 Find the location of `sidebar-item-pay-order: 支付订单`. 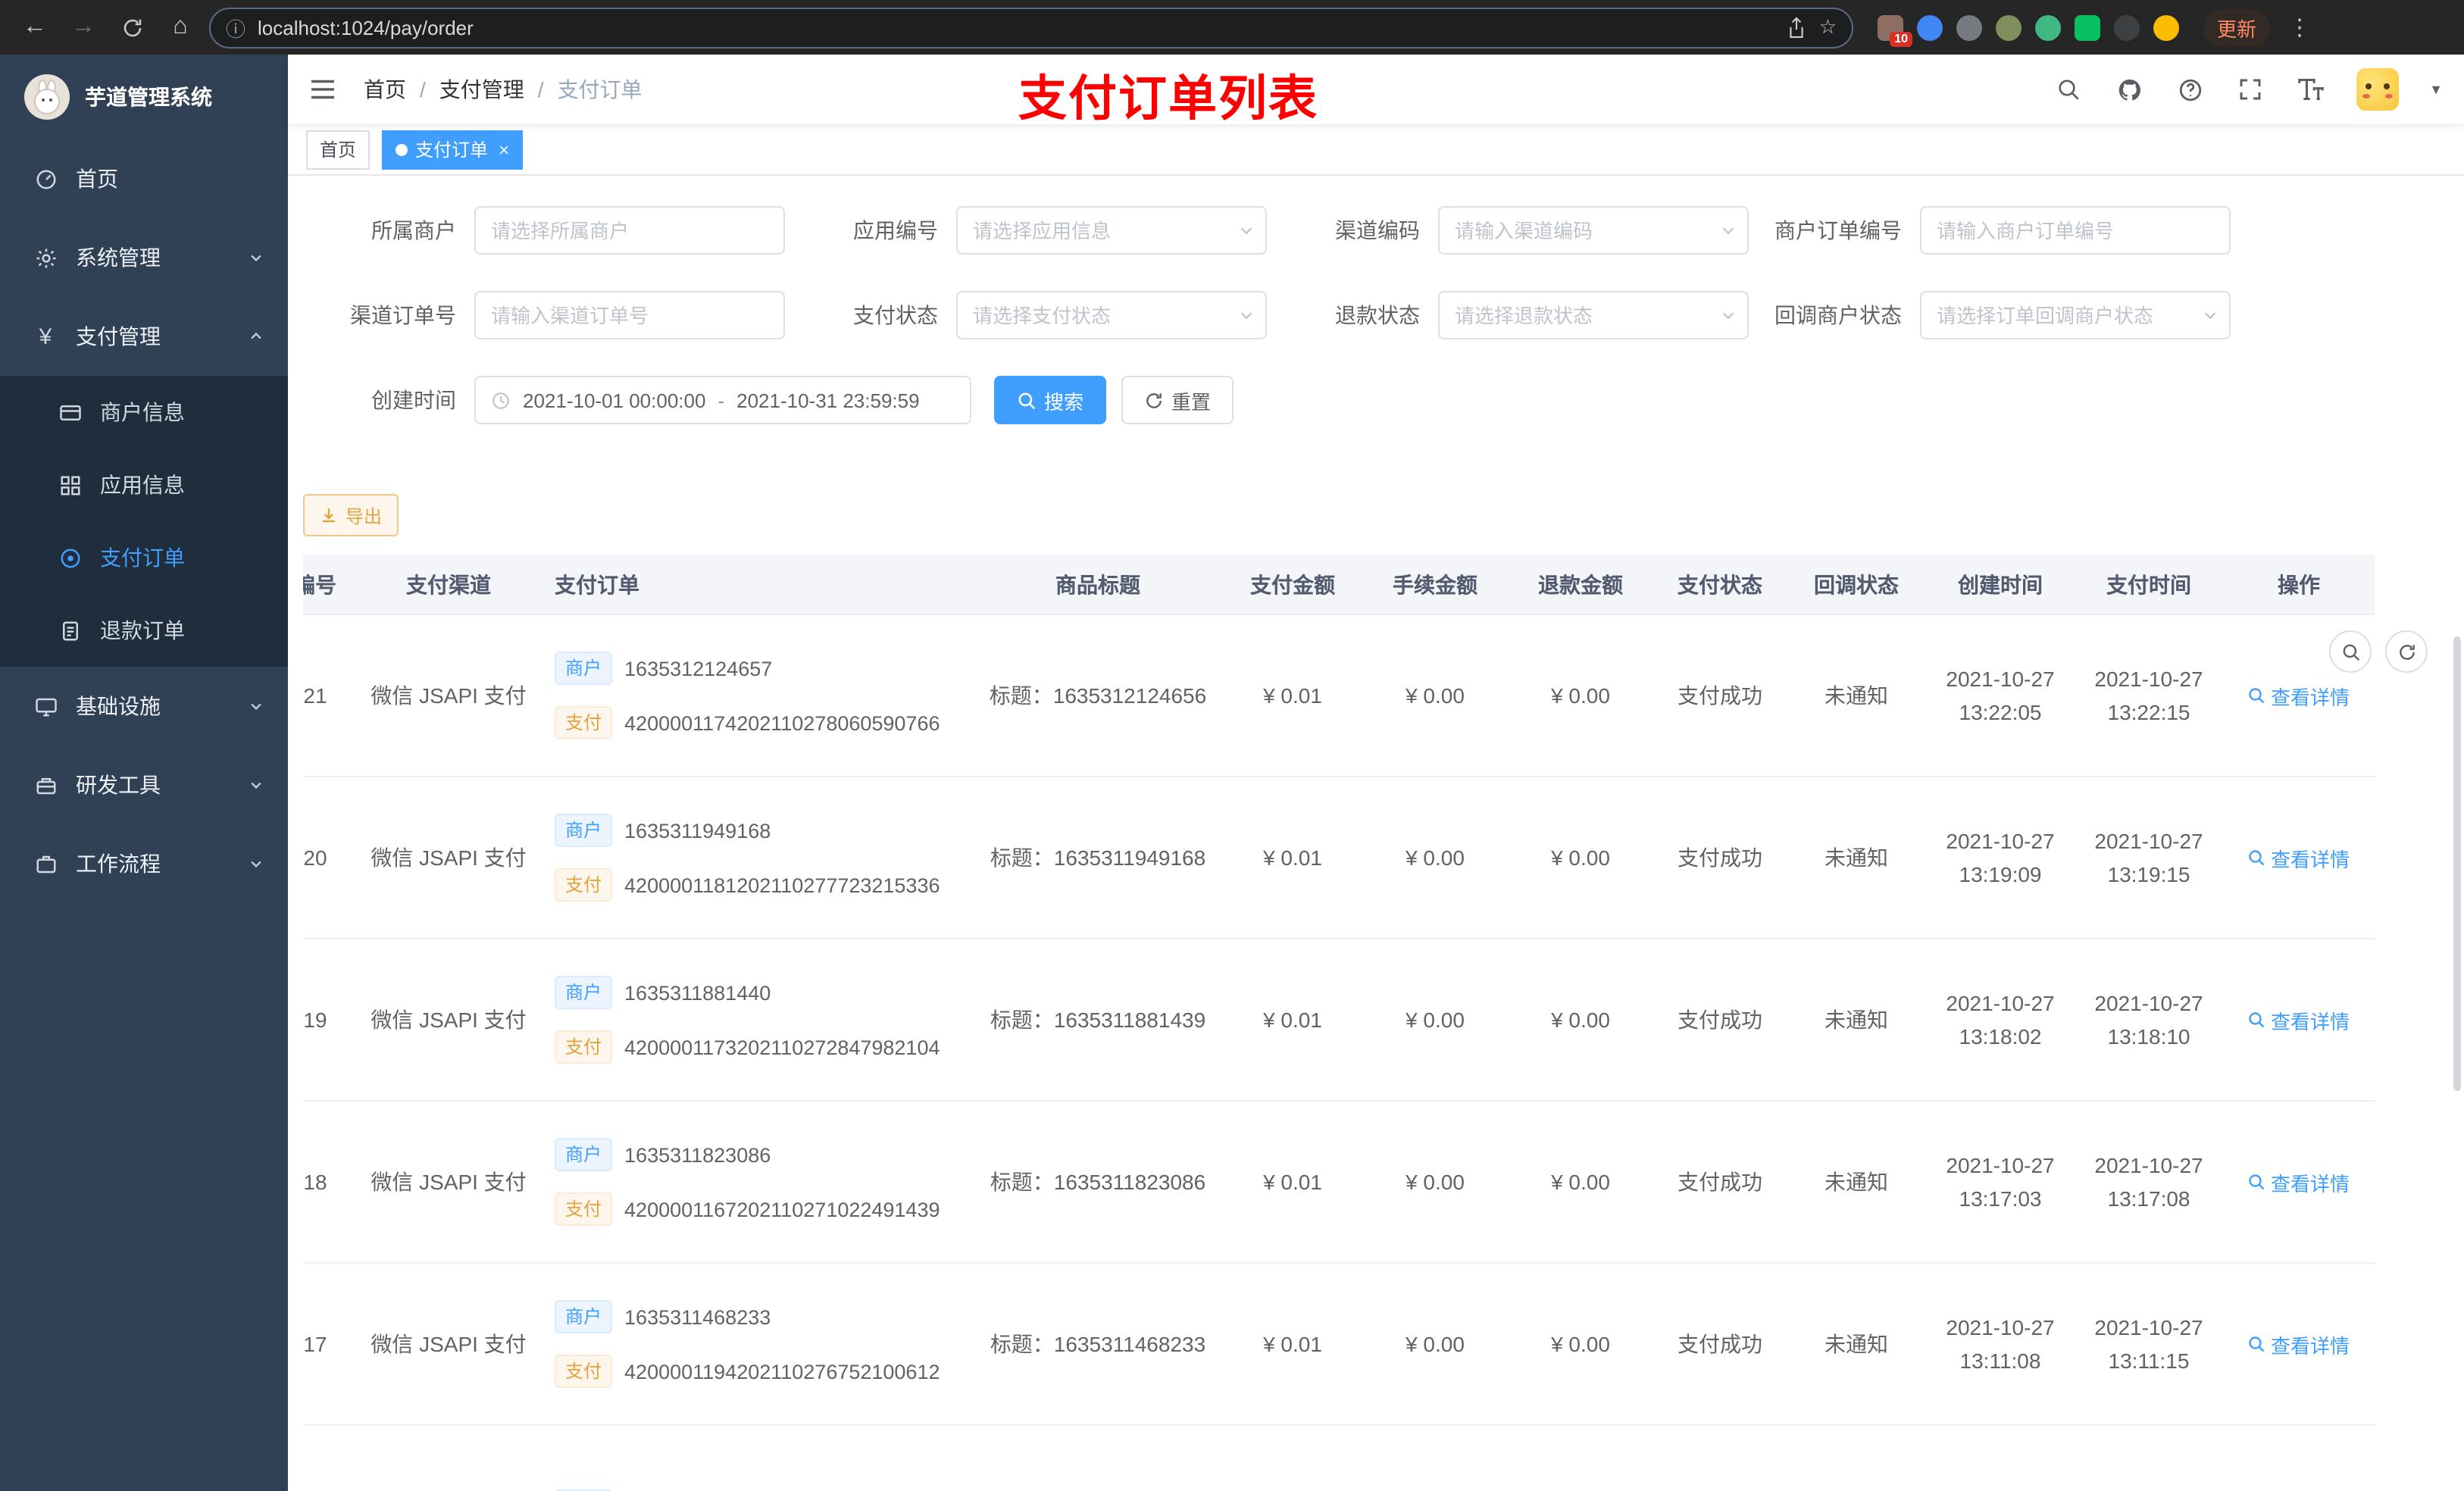

sidebar-item-pay-order: 支付订单 is located at coordinates (144, 557).